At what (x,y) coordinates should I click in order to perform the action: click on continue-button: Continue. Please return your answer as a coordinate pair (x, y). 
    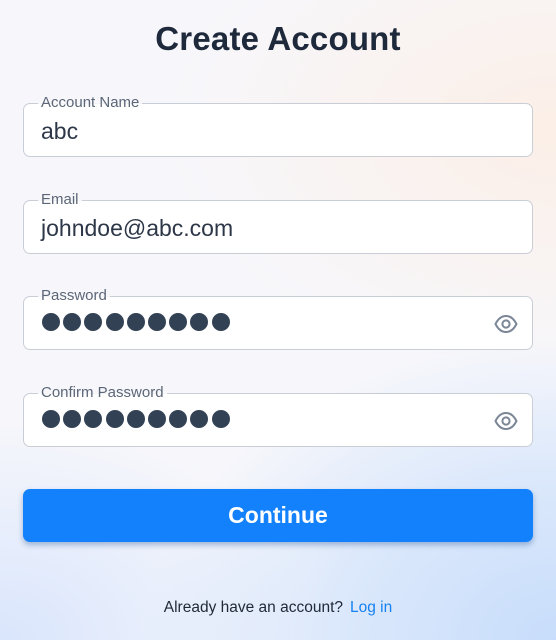
    Looking at the image, I should click on (278, 515).